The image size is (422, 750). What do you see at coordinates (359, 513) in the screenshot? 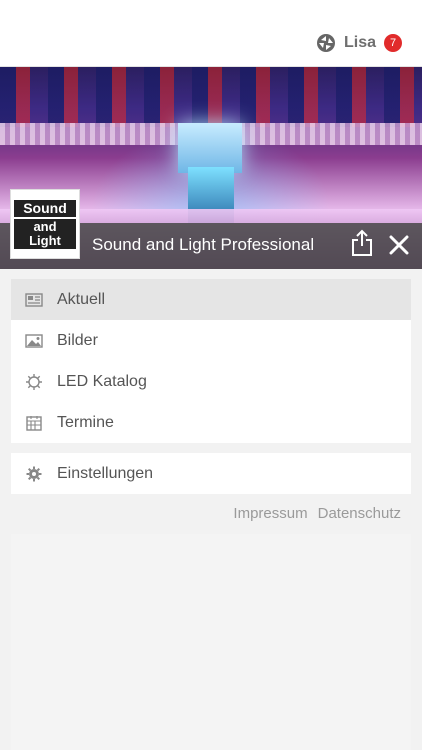
I see `datenschutz-link: Datenschutz` at bounding box center [359, 513].